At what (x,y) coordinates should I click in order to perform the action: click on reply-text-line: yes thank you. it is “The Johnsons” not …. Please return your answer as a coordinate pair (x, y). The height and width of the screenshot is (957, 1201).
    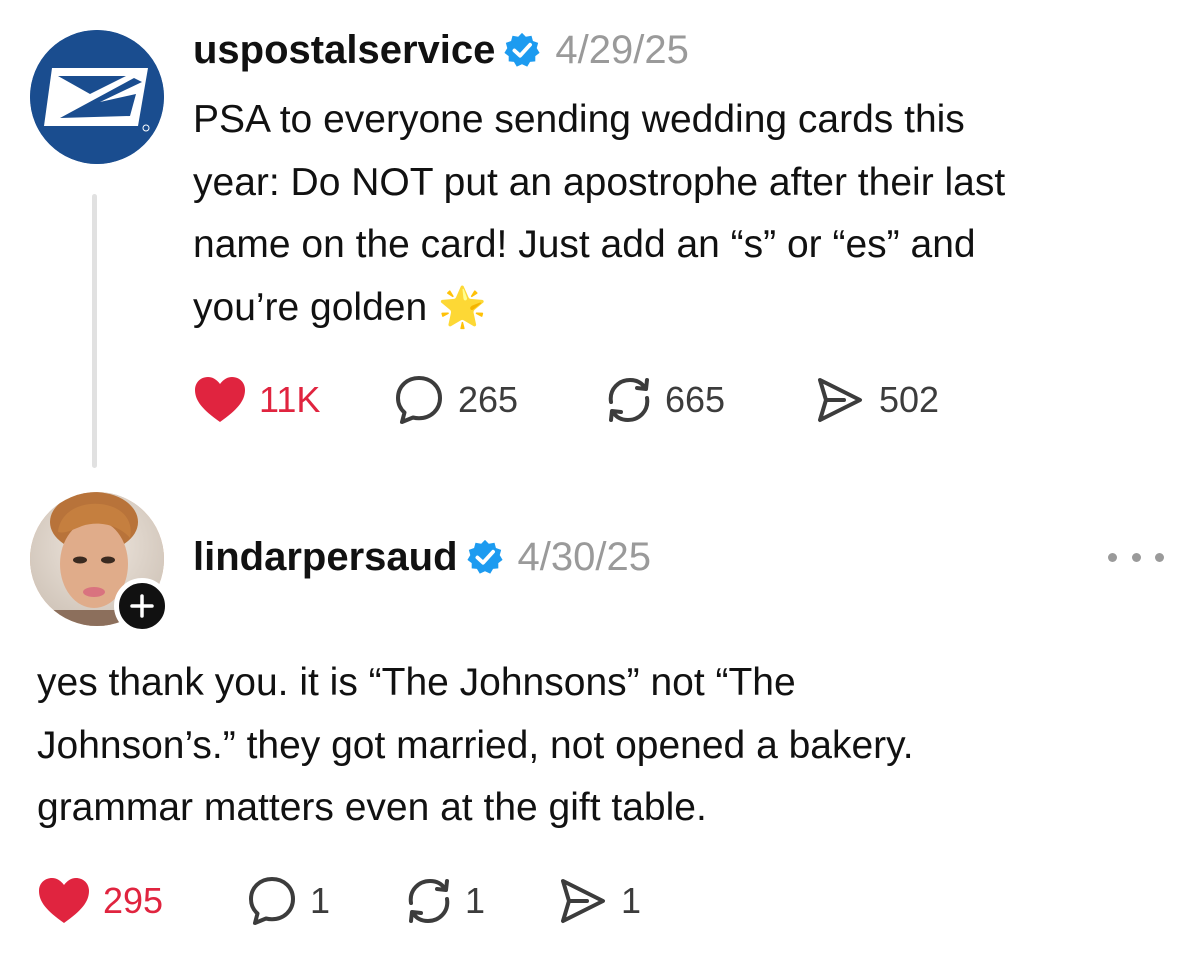
    Looking at the image, I should click on (416, 682).